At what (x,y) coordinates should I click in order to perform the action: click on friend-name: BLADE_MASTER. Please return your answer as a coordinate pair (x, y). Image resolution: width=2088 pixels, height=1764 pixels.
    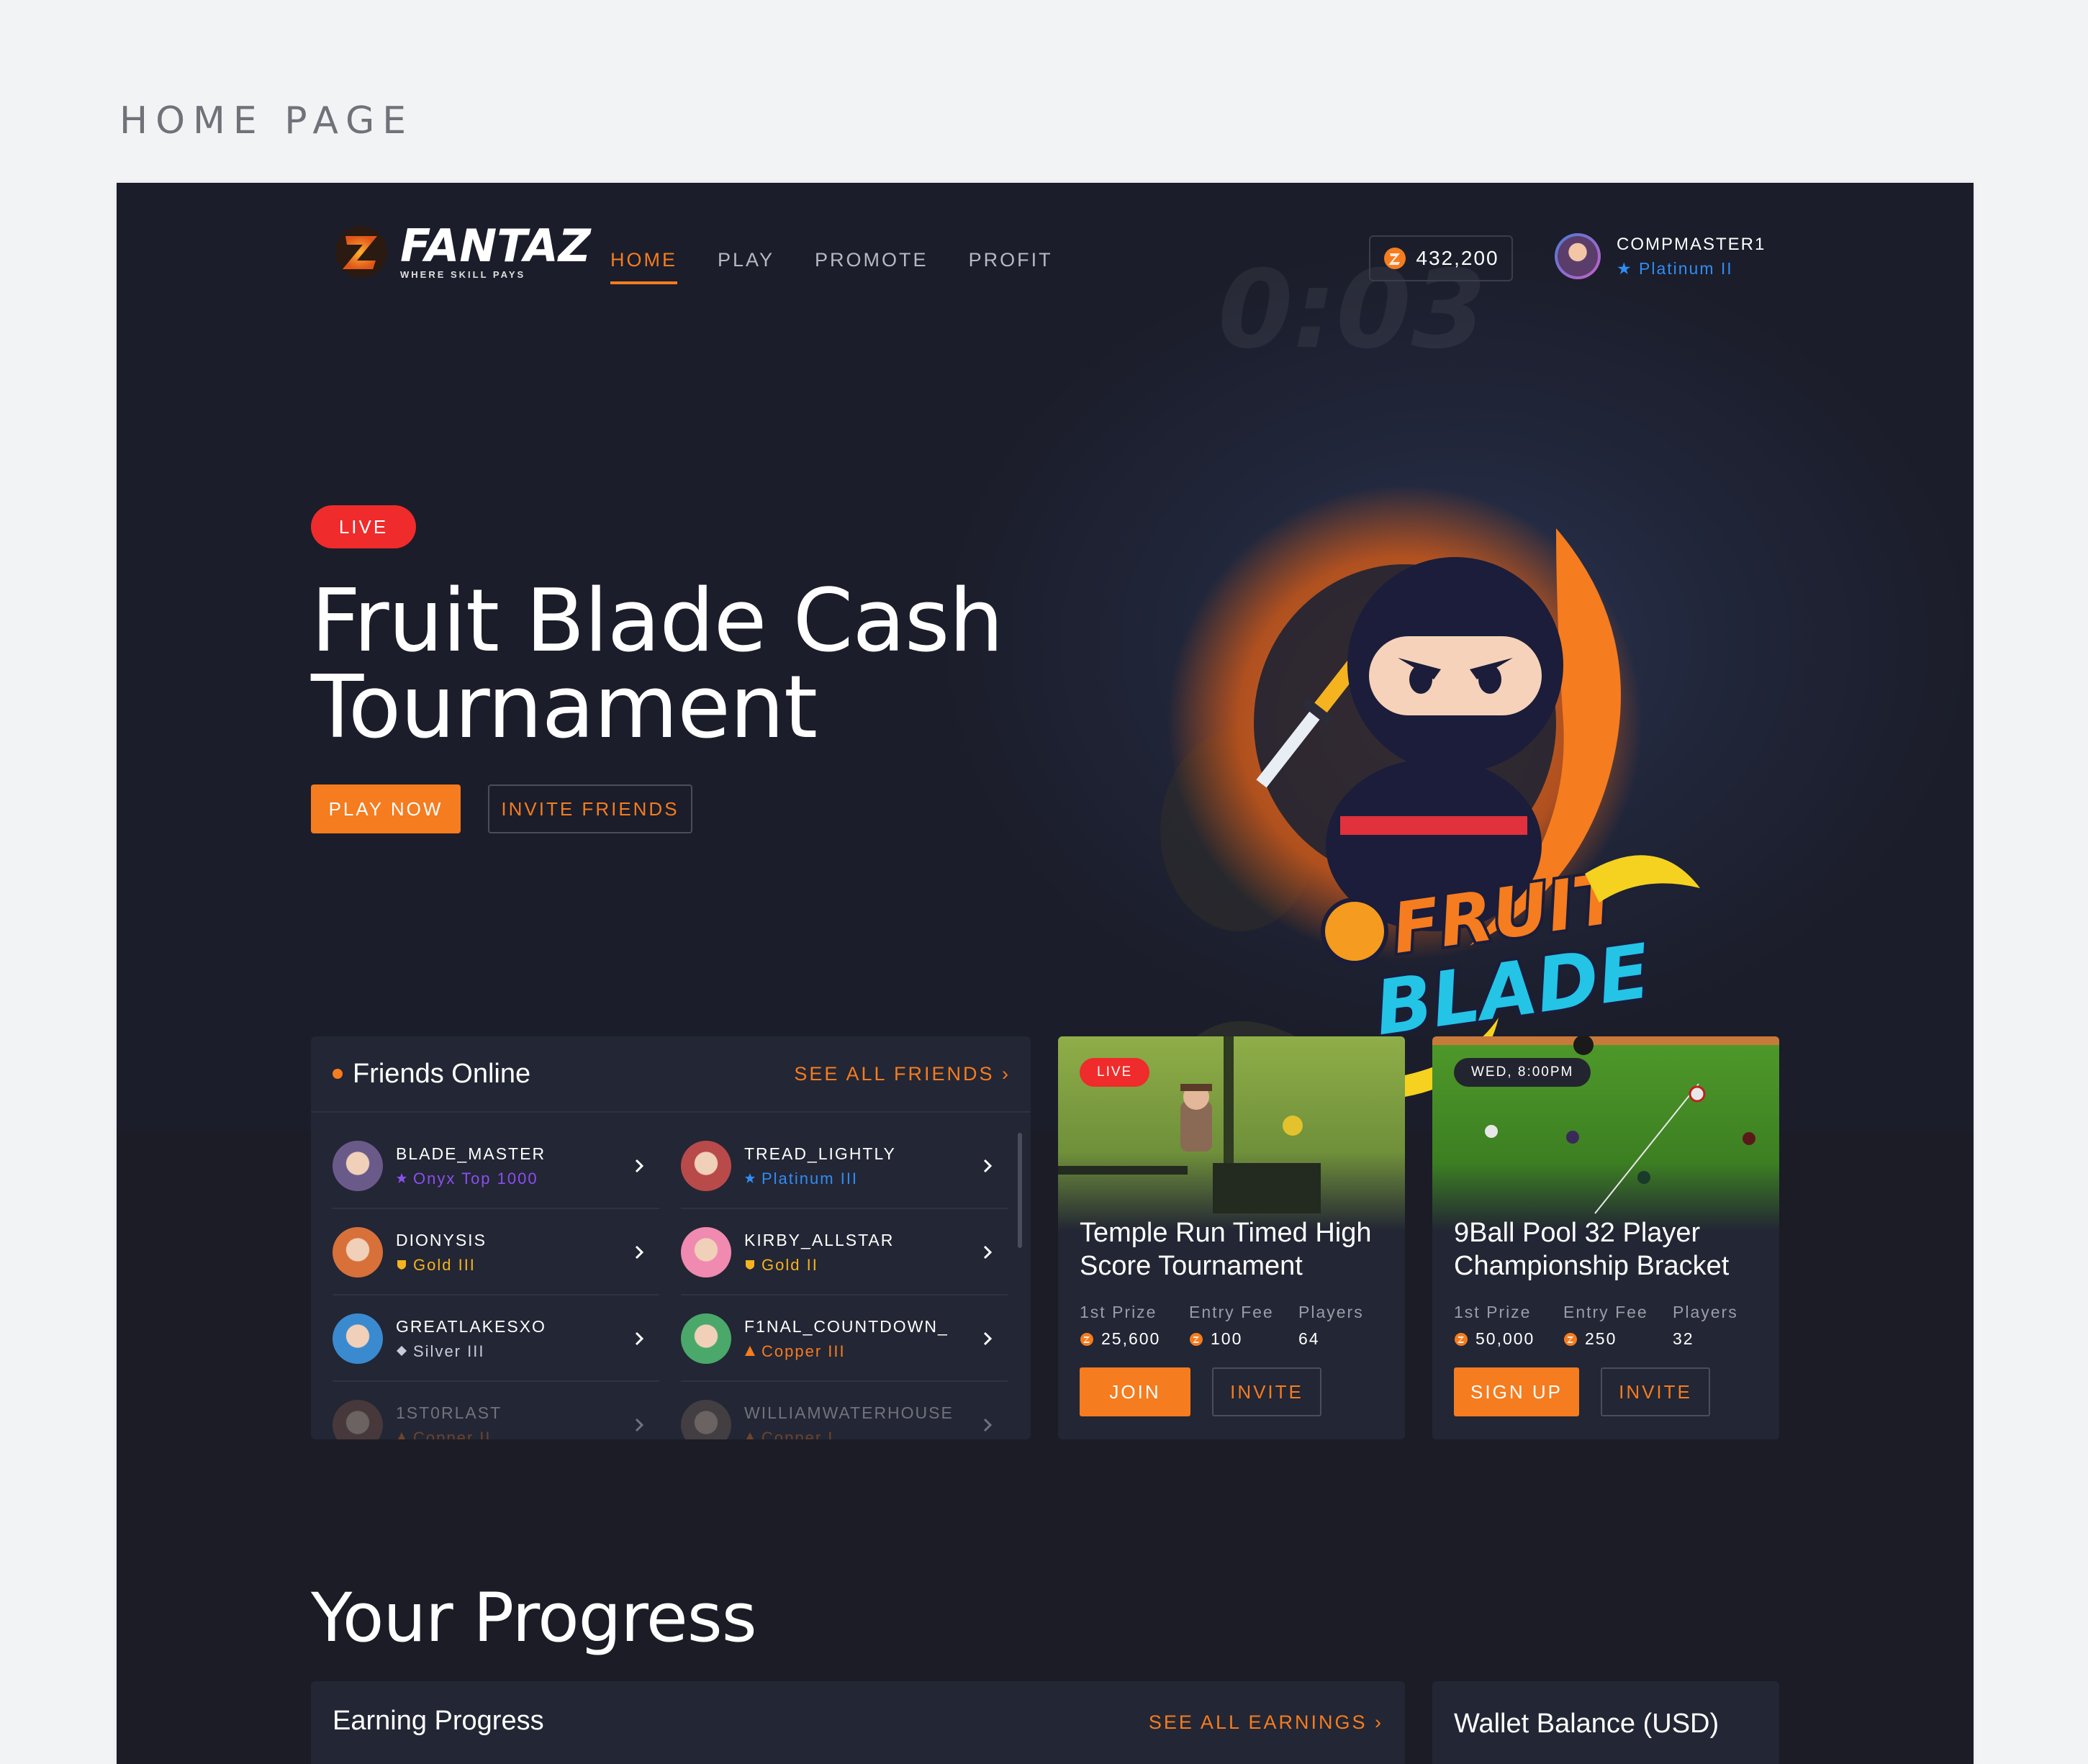
    Looking at the image, I should click on (471, 1153).